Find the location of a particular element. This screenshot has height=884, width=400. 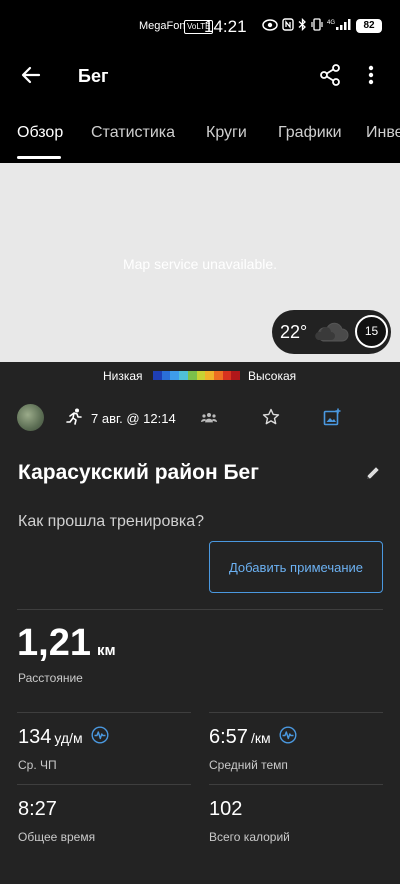

distance-value: 1,21 is located at coordinates (54, 643).